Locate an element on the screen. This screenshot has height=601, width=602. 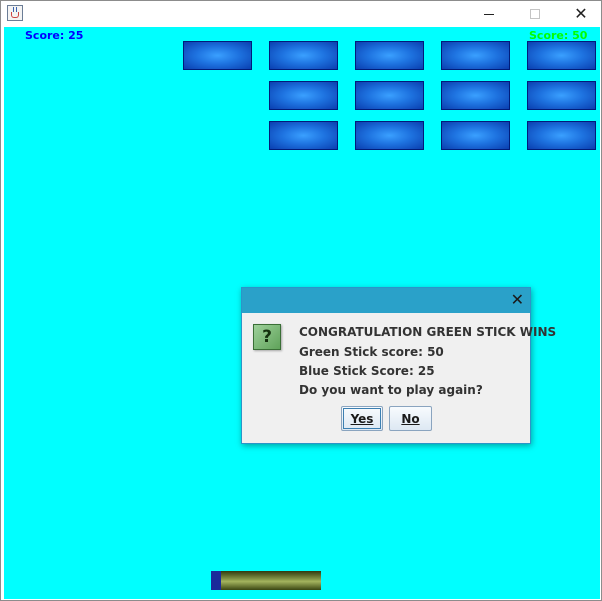
cup-shape is located at coordinates (15, 15).